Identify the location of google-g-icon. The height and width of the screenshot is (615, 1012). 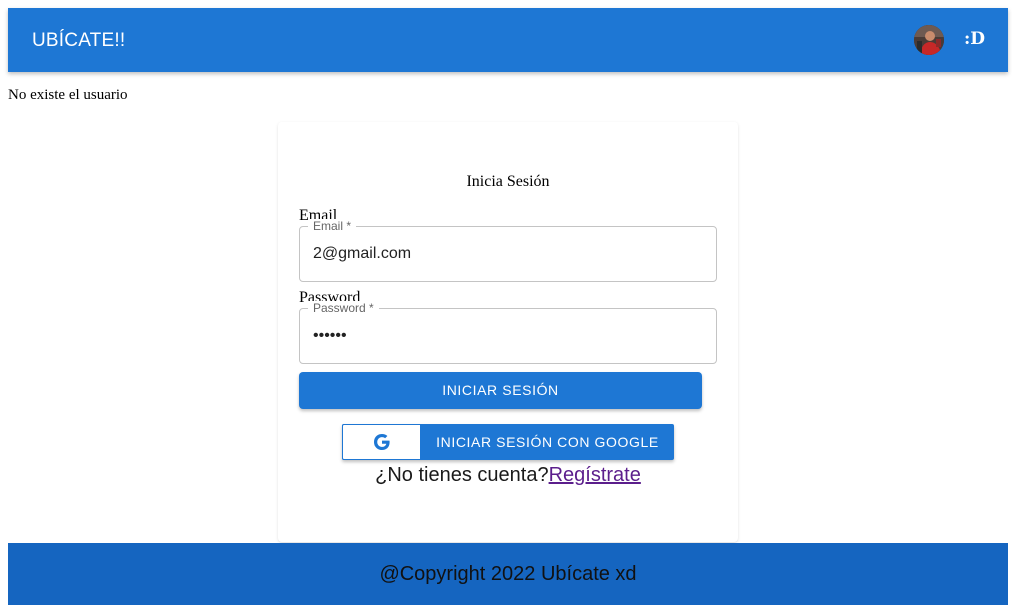
(381, 442).